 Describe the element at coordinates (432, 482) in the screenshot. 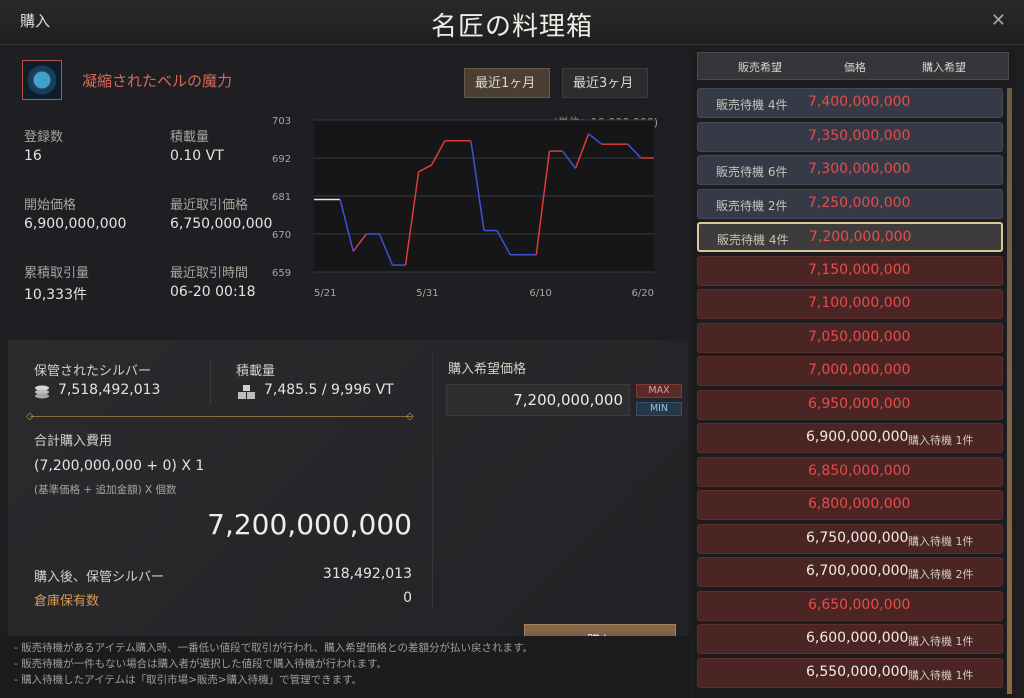

I see `vertical-divider` at that location.